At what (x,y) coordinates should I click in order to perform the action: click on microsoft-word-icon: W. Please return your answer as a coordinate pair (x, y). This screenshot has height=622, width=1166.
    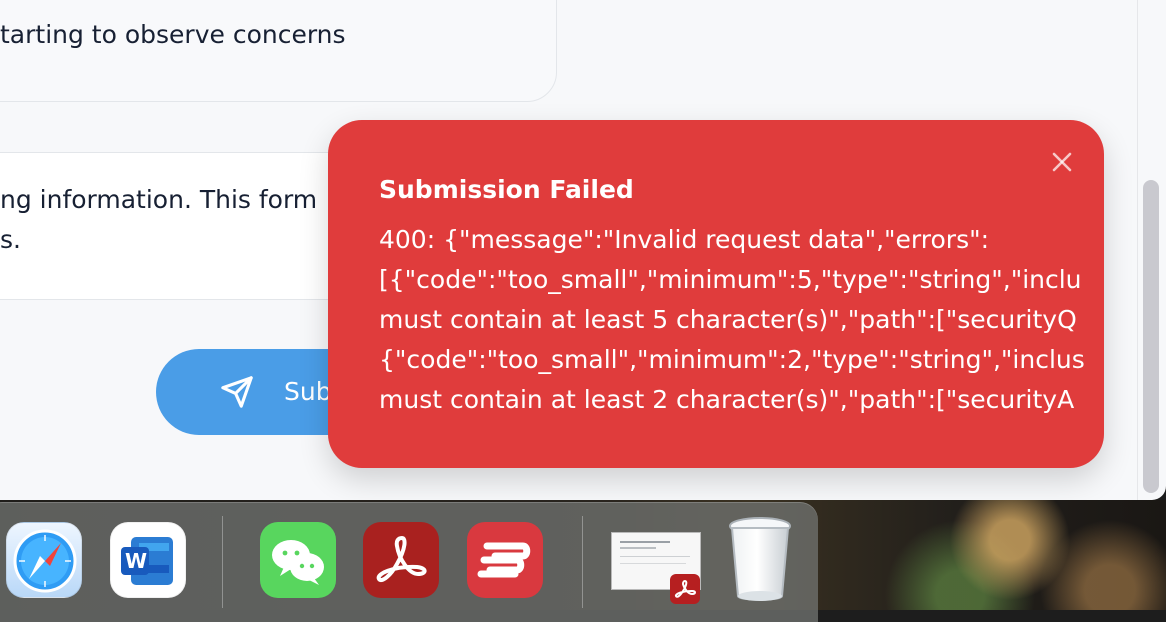
    Looking at the image, I should click on (148, 560).